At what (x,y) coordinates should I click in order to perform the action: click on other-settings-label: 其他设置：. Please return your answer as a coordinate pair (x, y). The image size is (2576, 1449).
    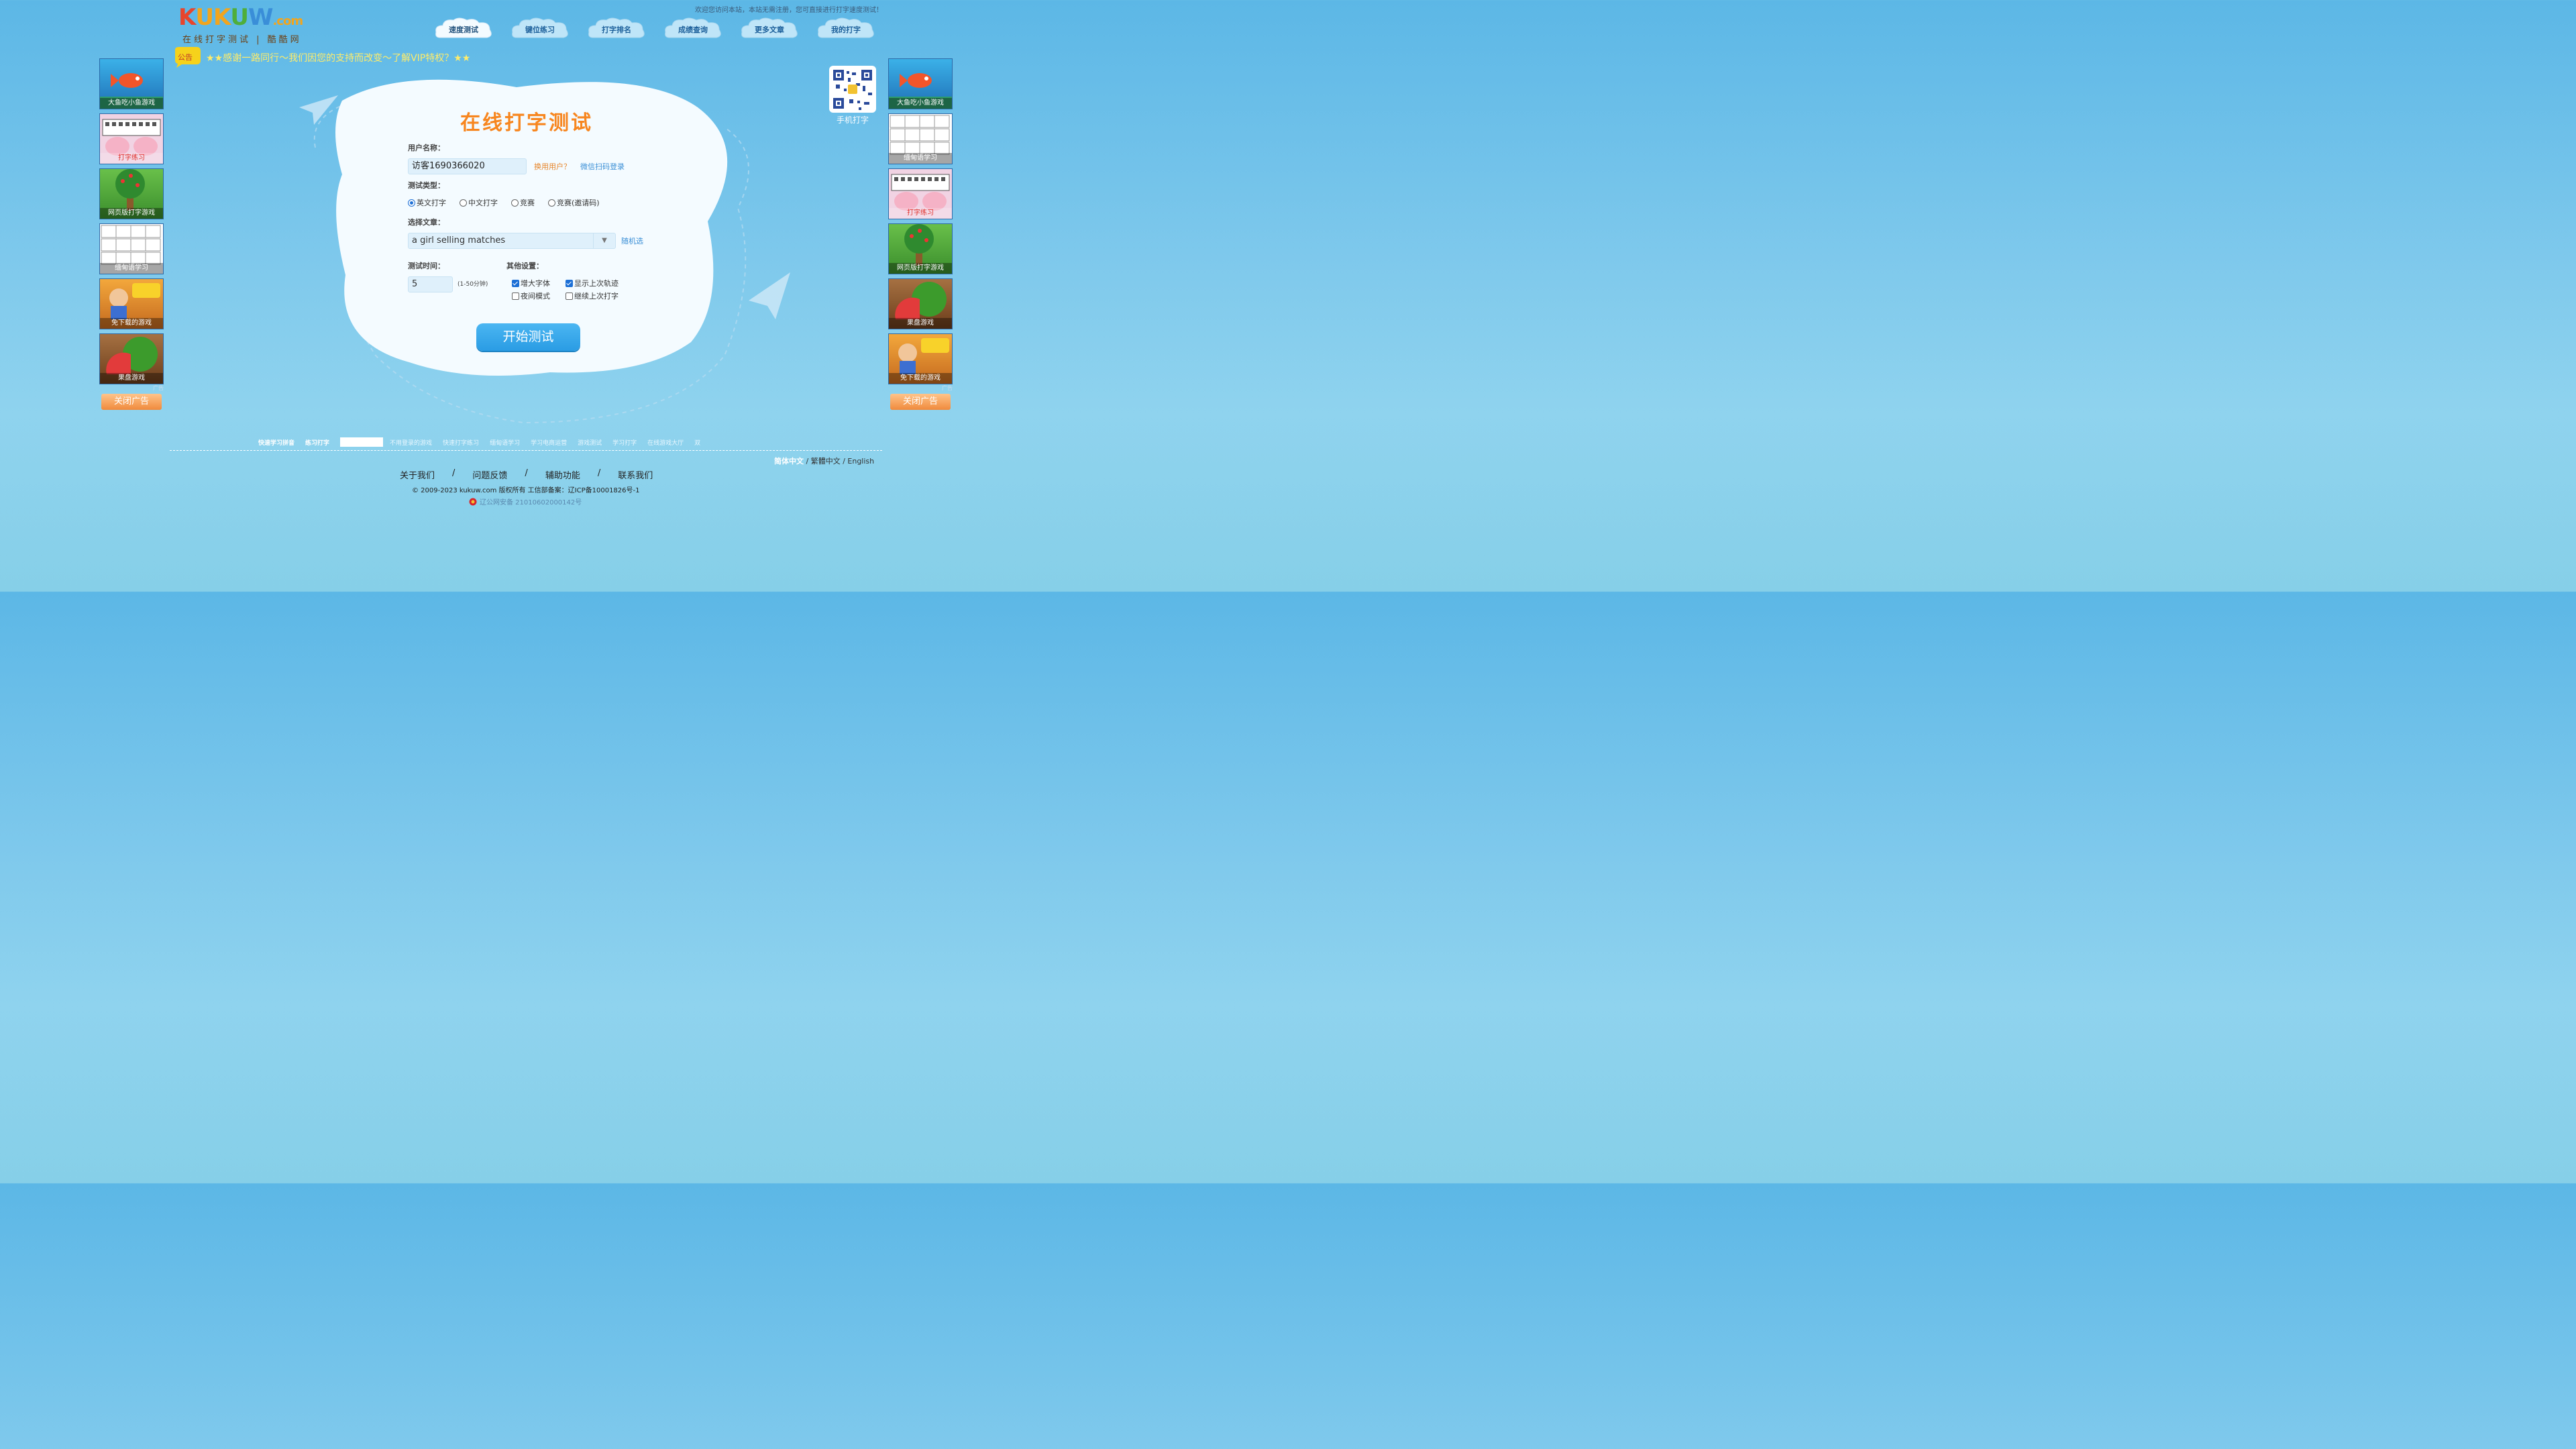
    Looking at the image, I should click on (524, 266).